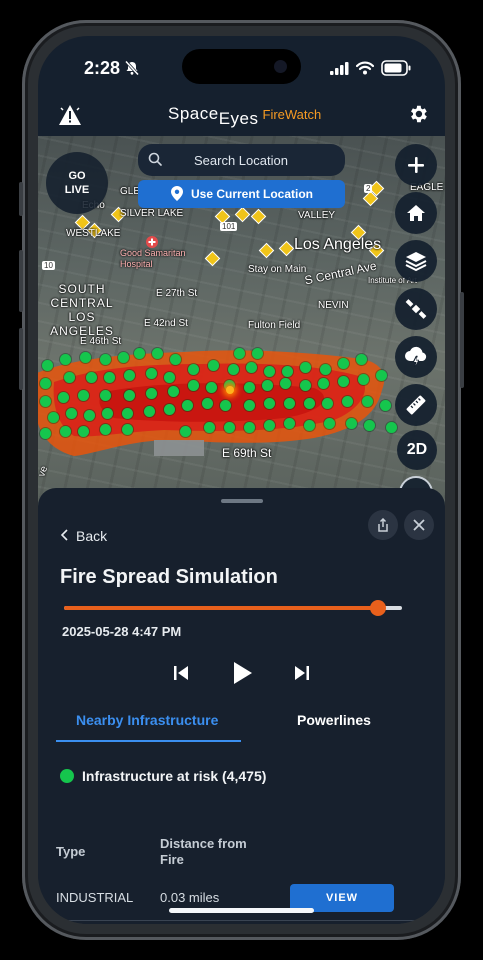 This screenshot has height=960, width=483. I want to click on active-tab-underline, so click(148, 741).